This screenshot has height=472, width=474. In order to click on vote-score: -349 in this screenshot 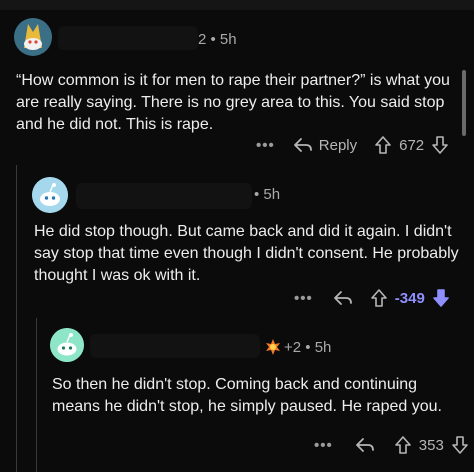, I will do `click(409, 298)`.